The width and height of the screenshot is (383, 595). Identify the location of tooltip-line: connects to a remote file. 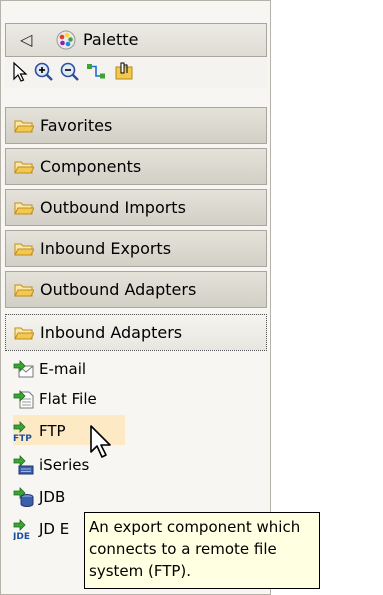
(183, 549).